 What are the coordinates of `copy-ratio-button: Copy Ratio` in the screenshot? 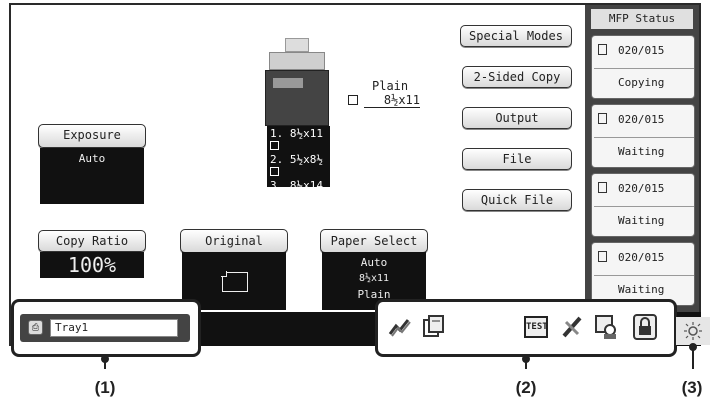 It's located at (92, 241).